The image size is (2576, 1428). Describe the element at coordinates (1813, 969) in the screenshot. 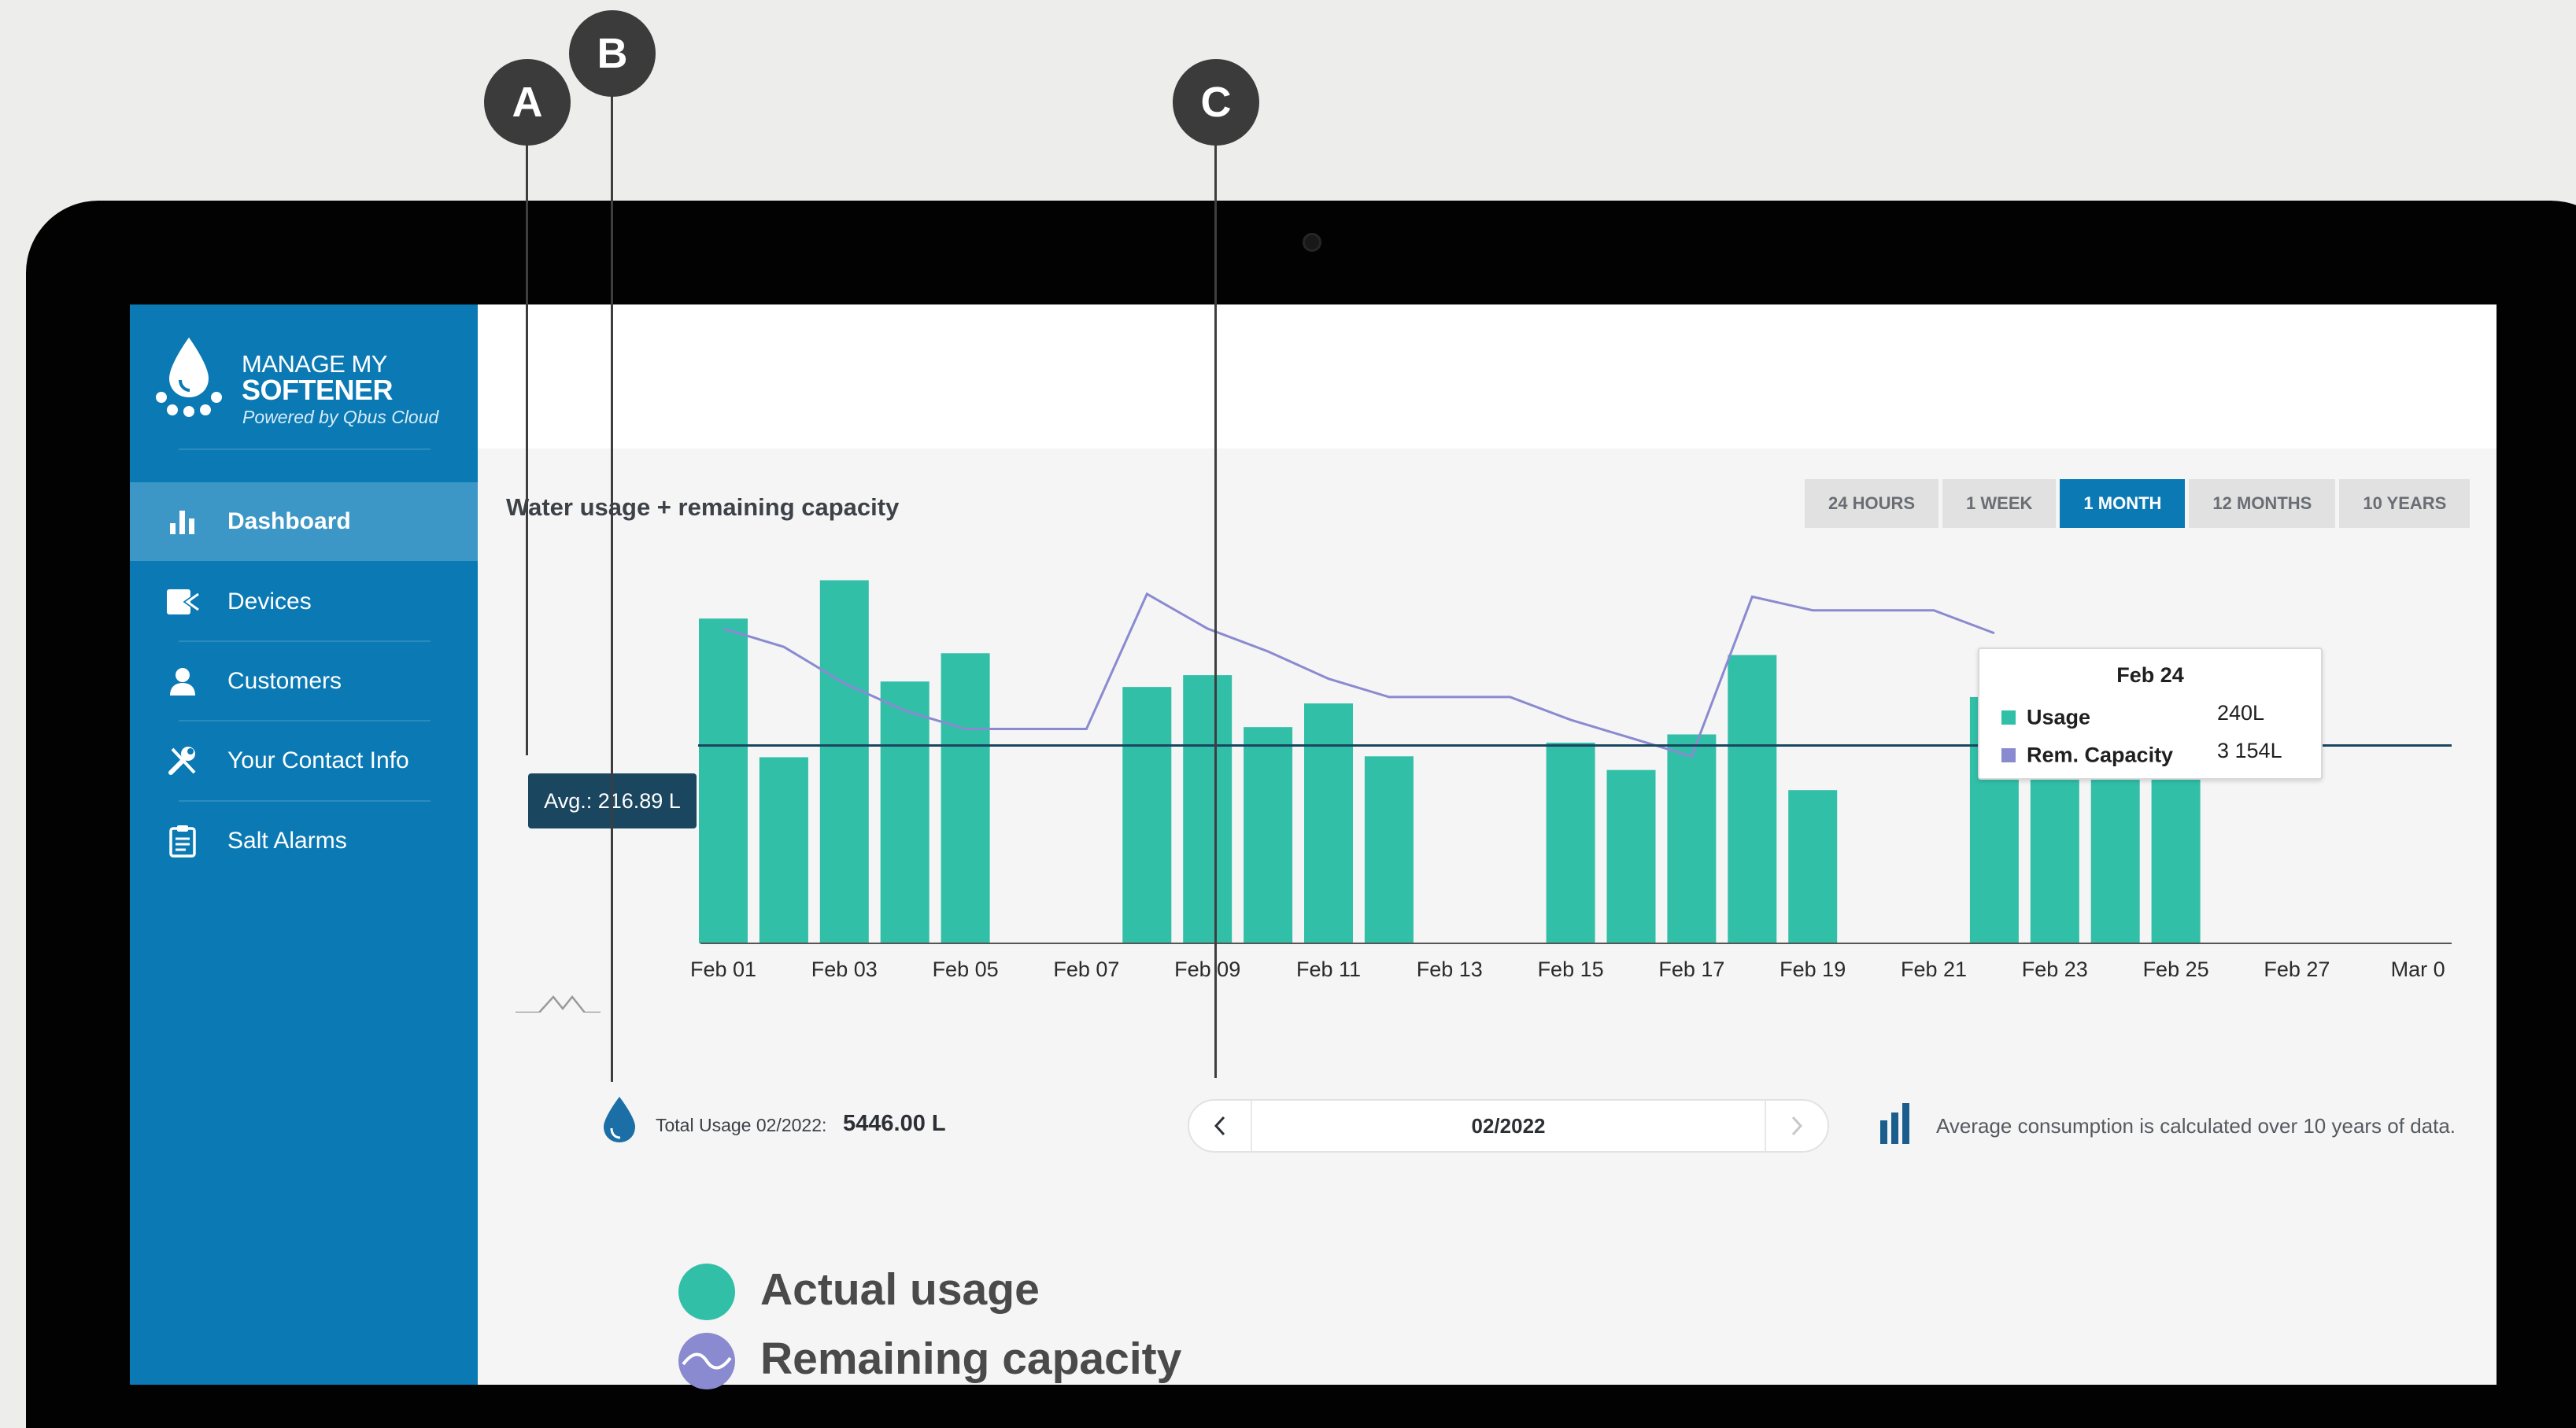

I see `x-tick-label: Feb 19` at that location.